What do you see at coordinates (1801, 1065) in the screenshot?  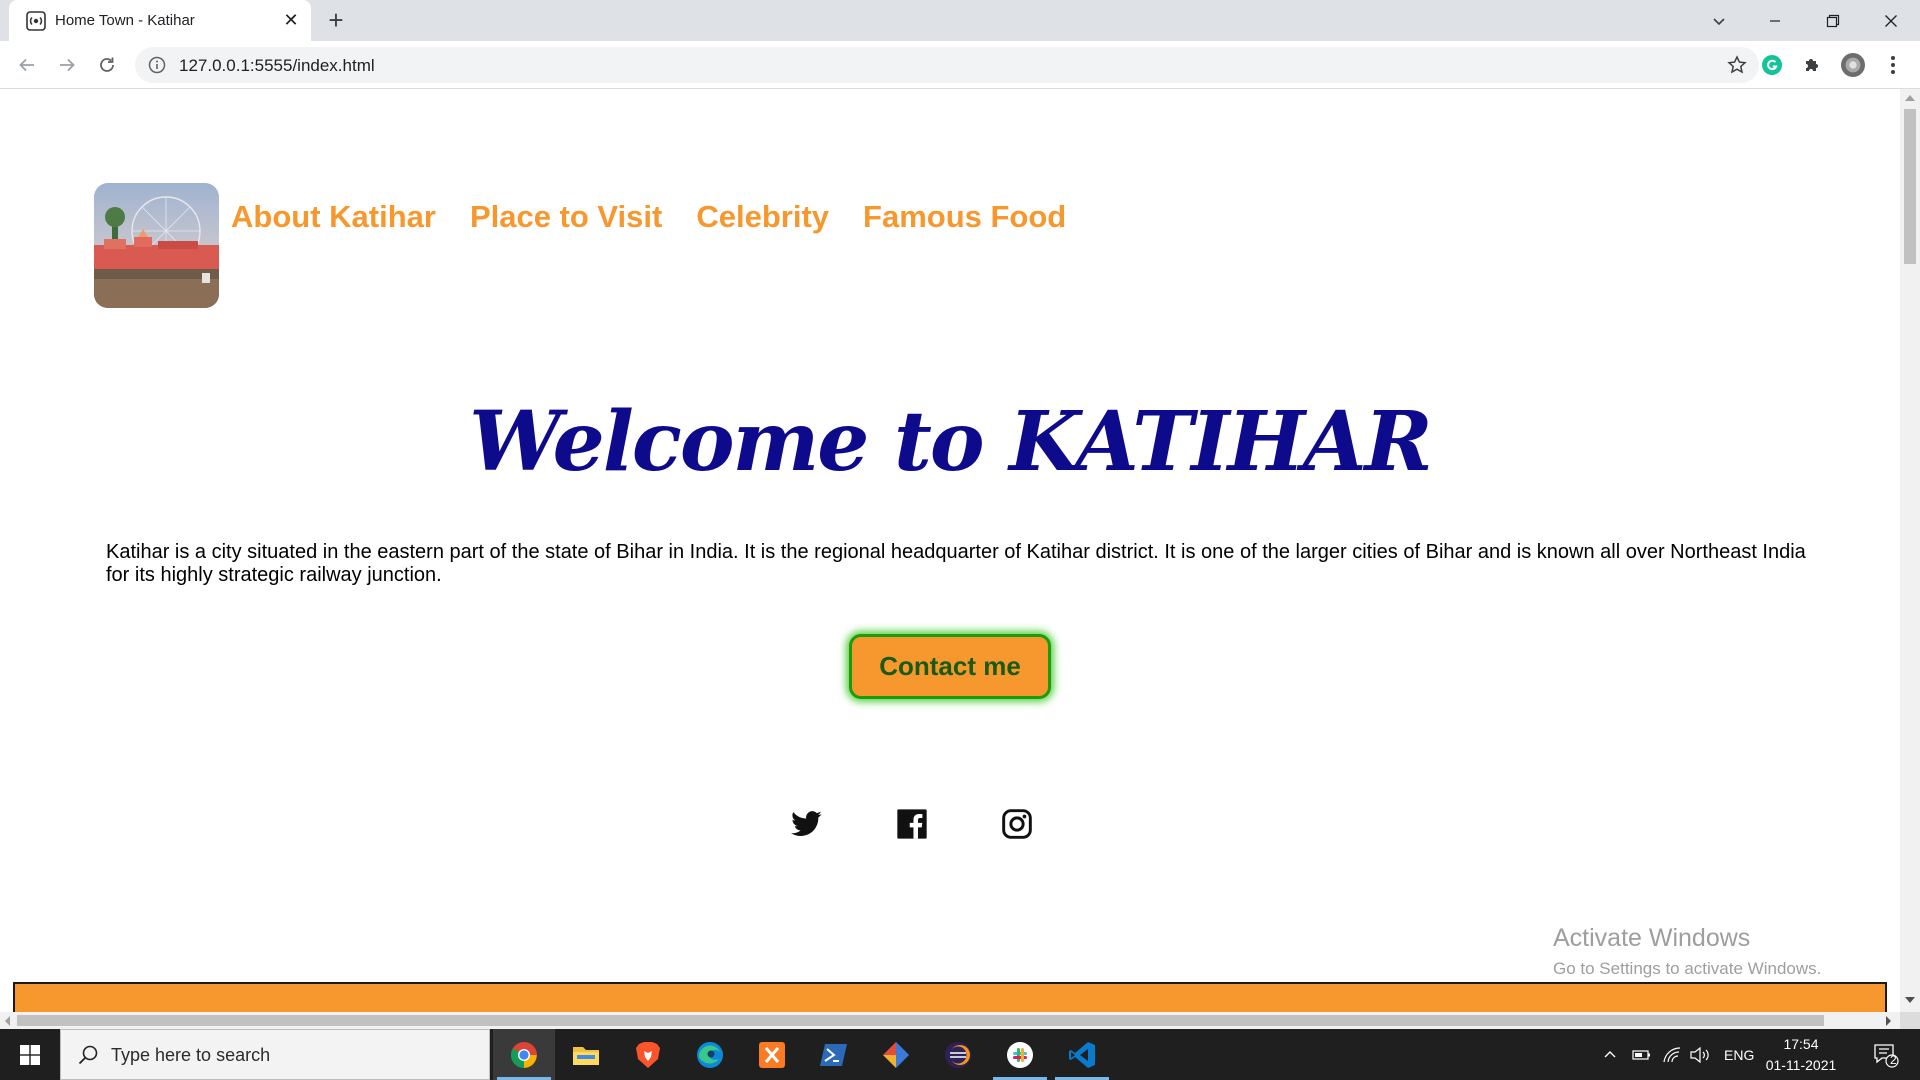 I see `clock-date: 01-11-2021` at bounding box center [1801, 1065].